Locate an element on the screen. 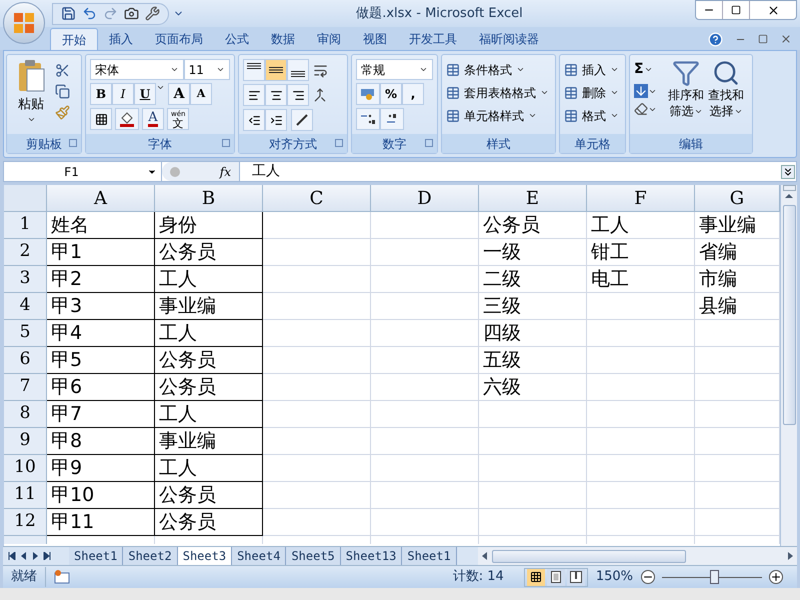 The image size is (800, 600). restore-icon is located at coordinates (763, 39).